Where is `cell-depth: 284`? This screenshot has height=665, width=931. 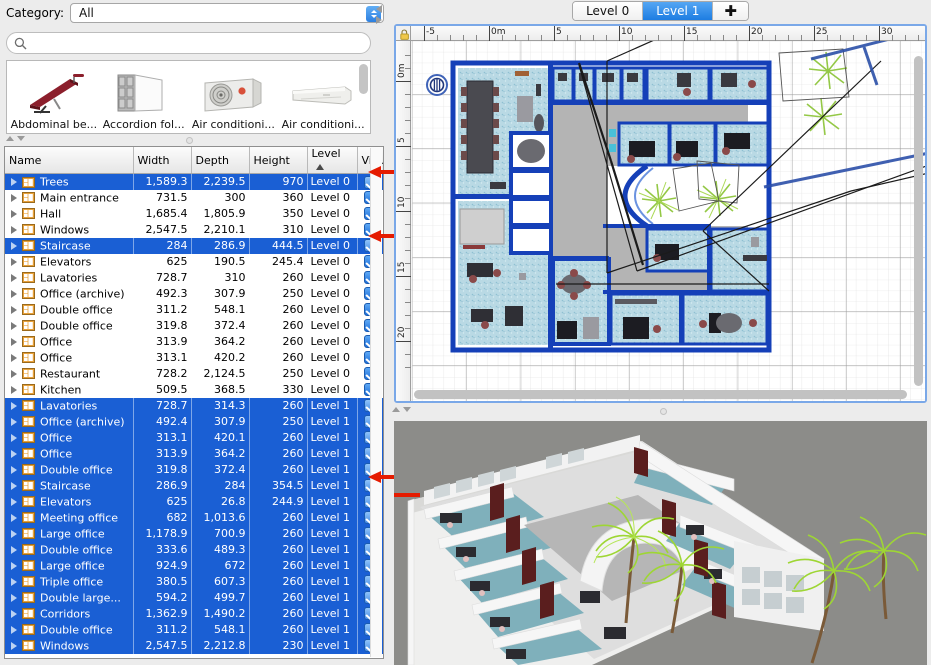 cell-depth: 284 is located at coordinates (220, 485).